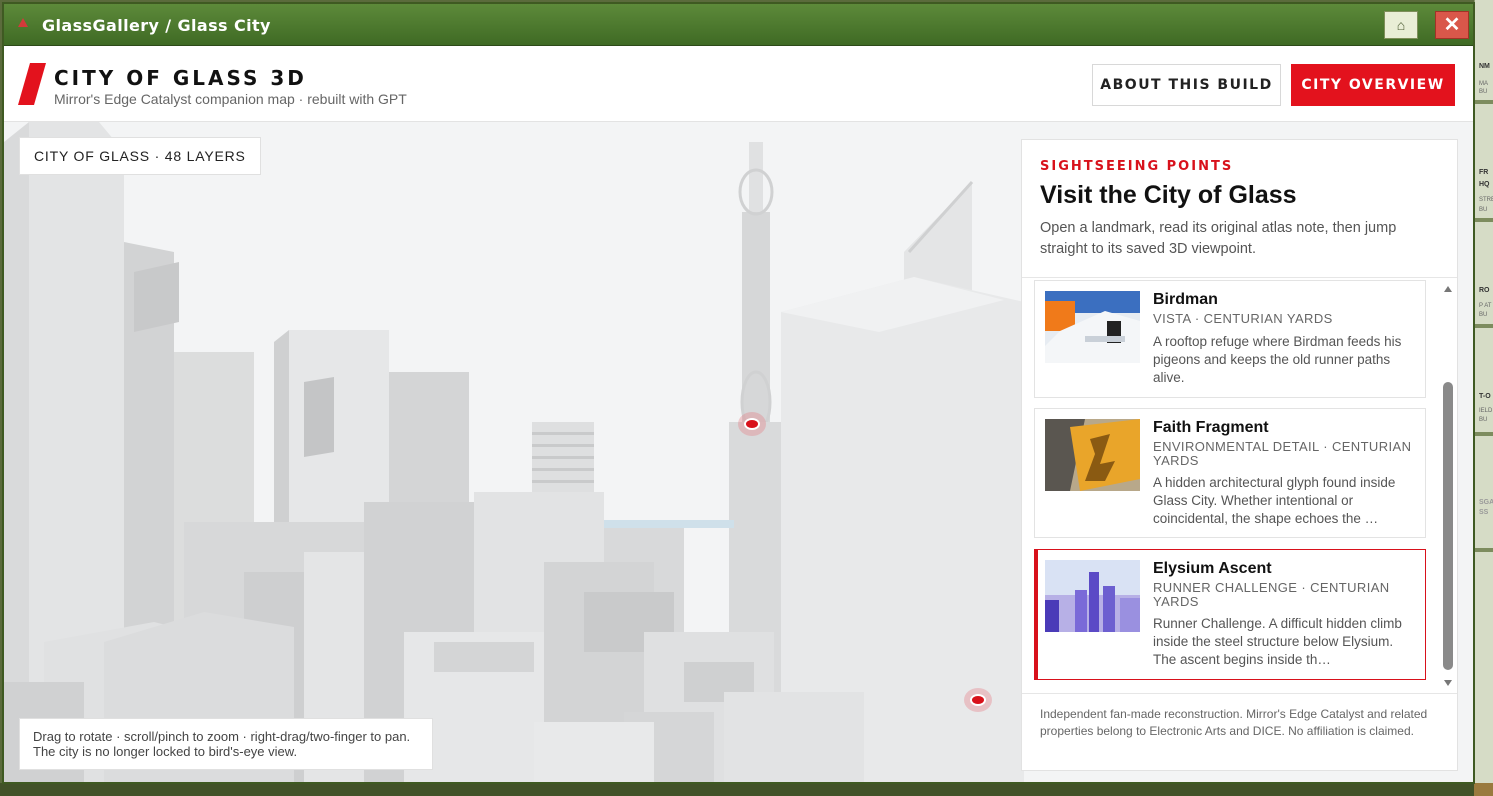 This screenshot has height=796, width=1493. I want to click on landmark-meta: VISTA · CENTURIAN YARDS, so click(1243, 318).